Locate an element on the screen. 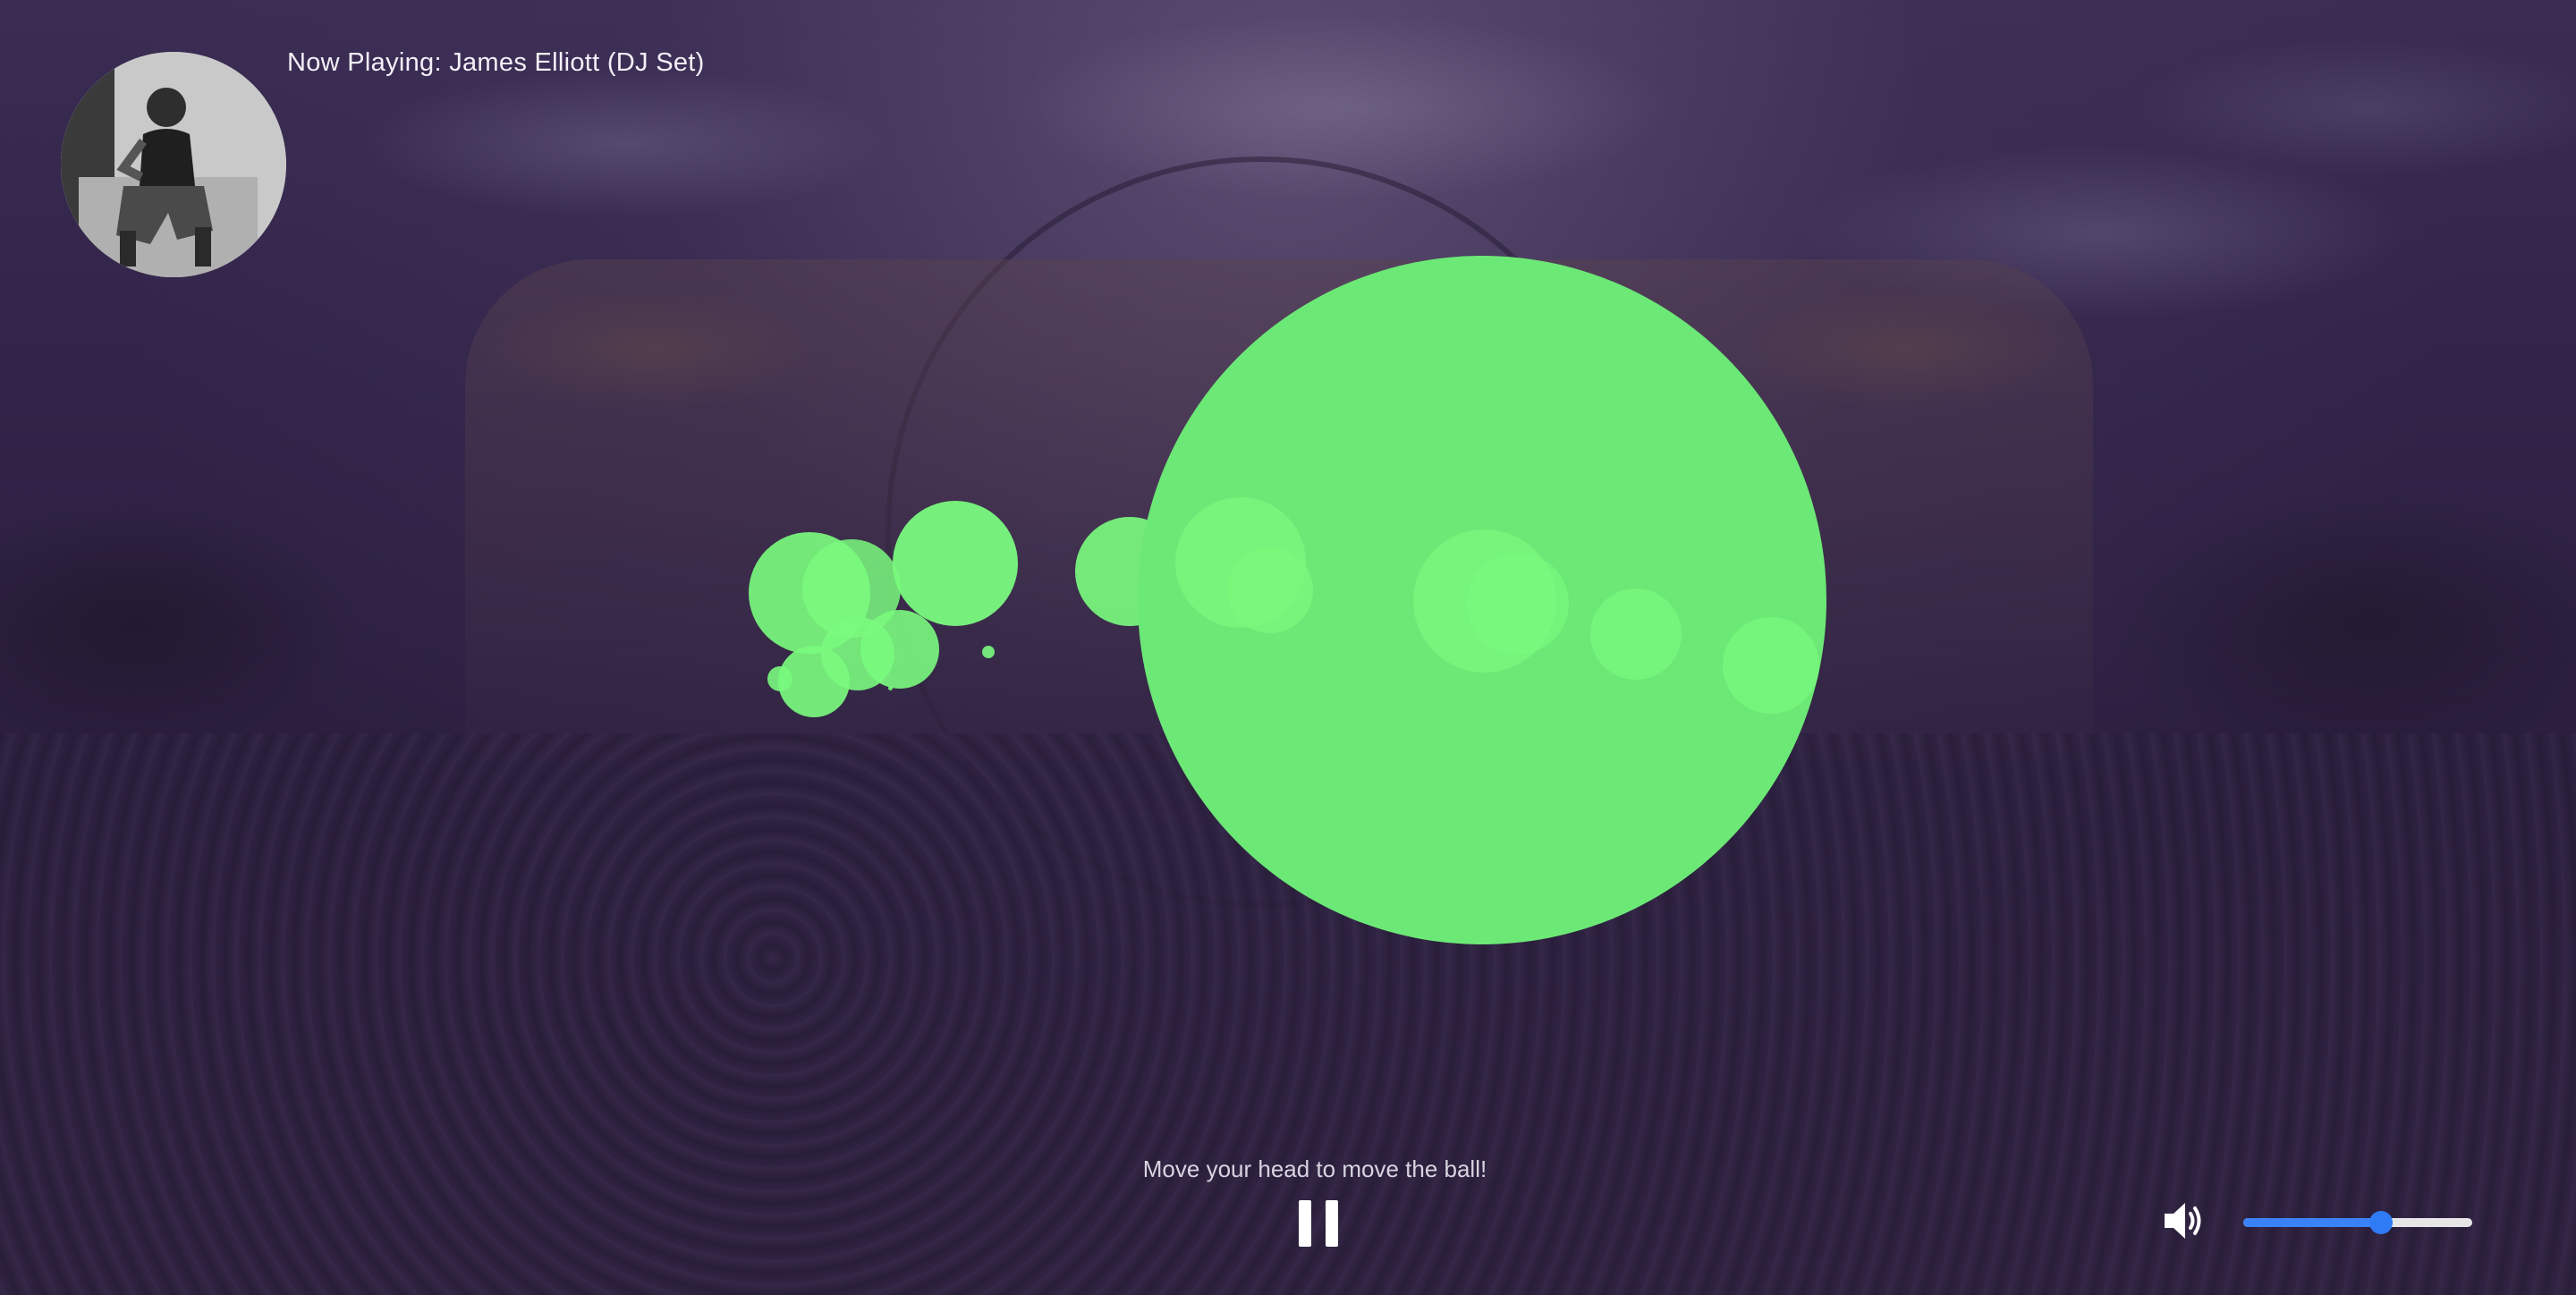  volume-slider-thumb is located at coordinates (2381, 1222).